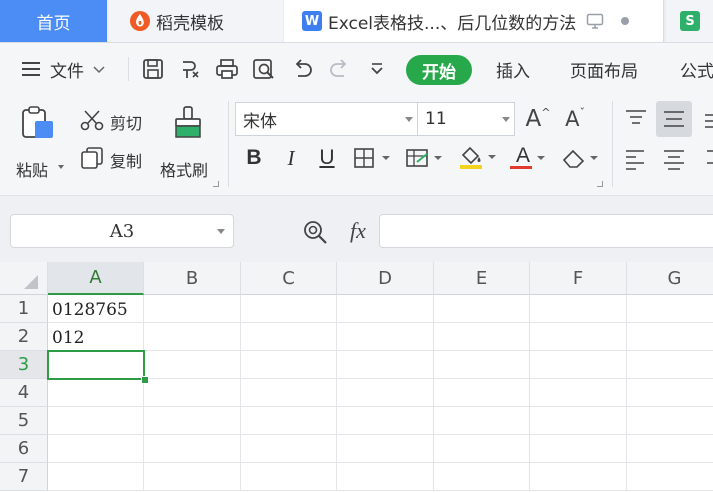  I want to click on italic-button: I, so click(291, 158).